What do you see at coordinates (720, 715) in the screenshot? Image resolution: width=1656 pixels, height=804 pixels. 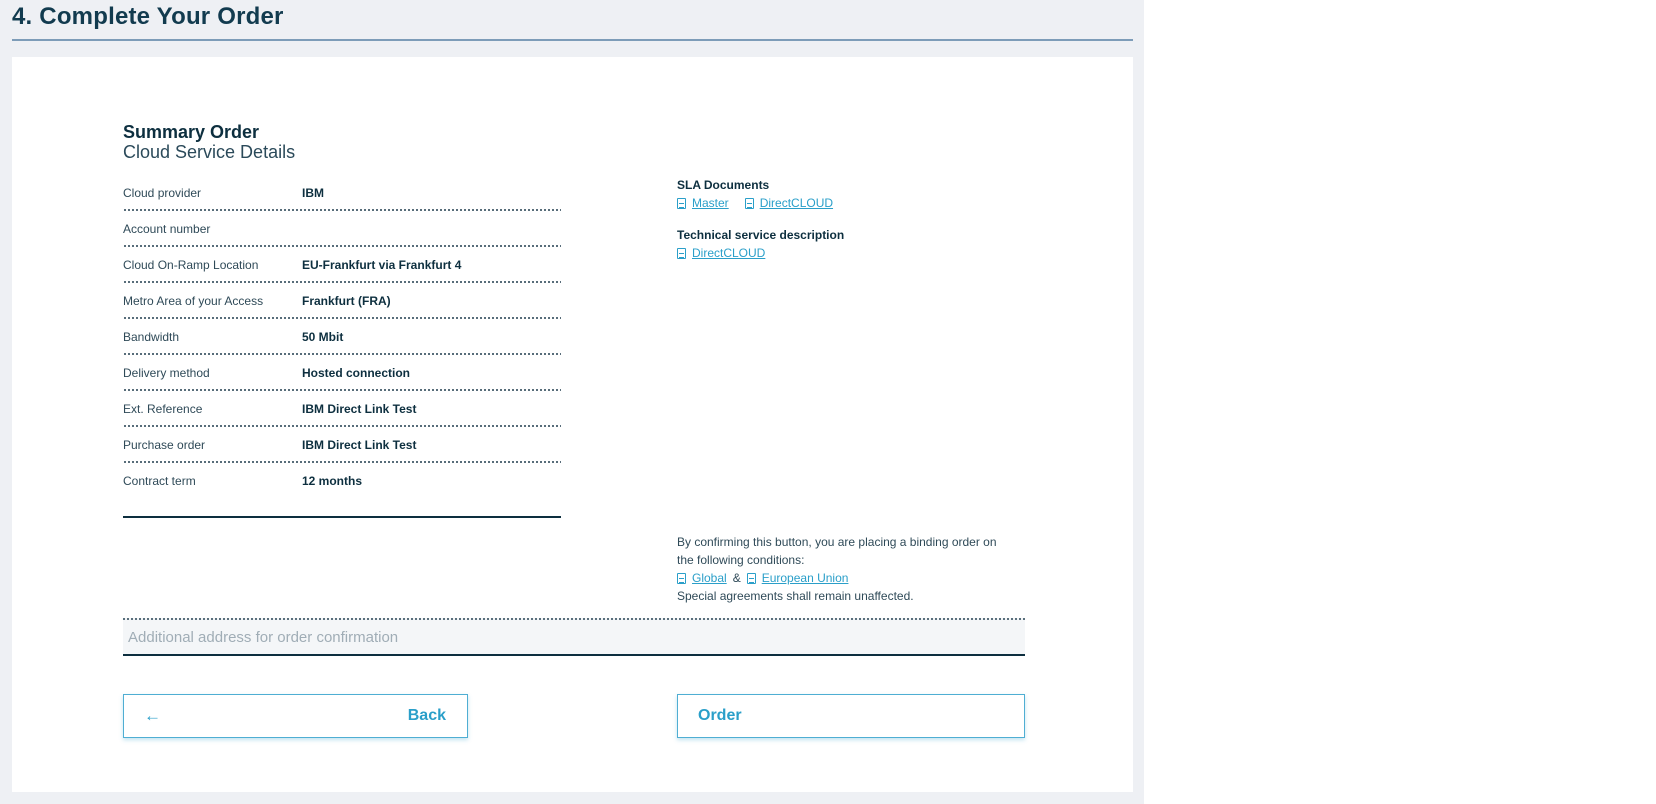 I see `order-button-label: Order` at bounding box center [720, 715].